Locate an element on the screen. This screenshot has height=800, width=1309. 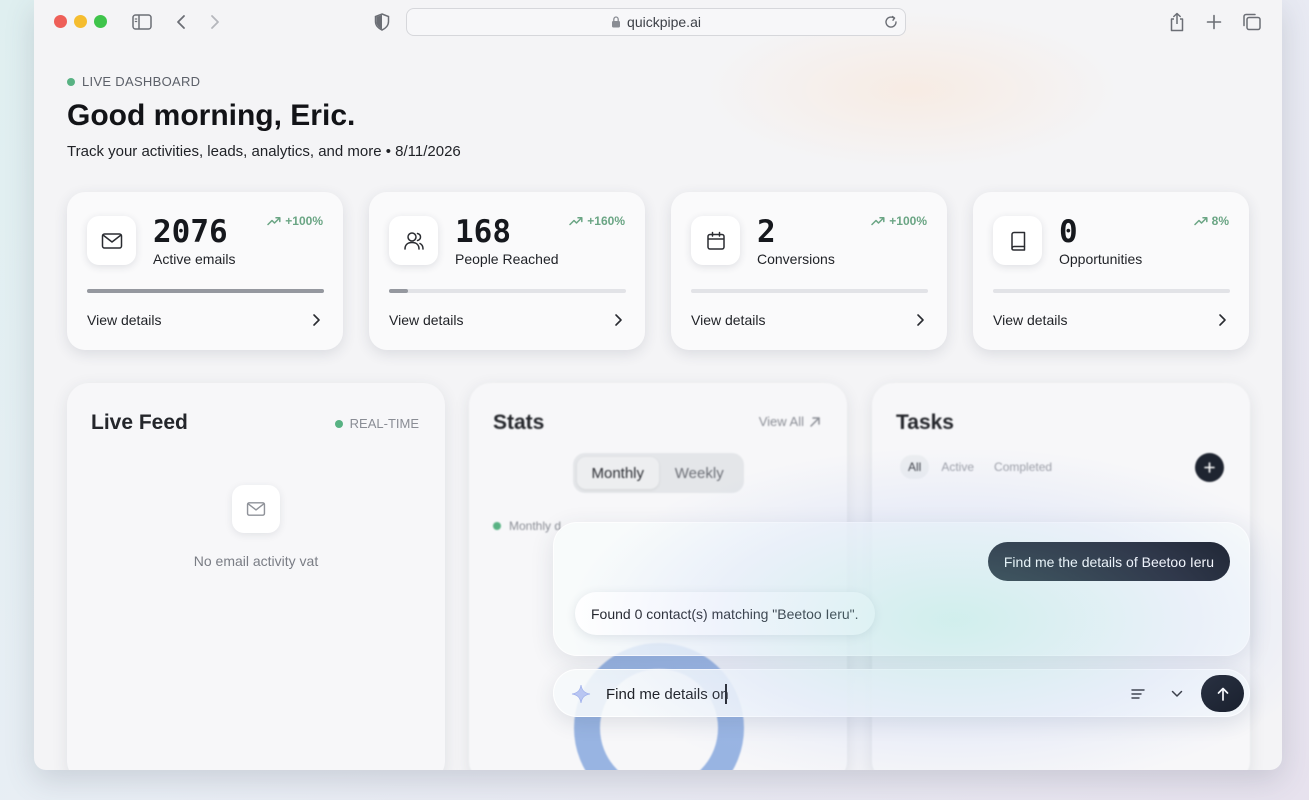
stats-title: Stats is located at coordinates (519, 422).